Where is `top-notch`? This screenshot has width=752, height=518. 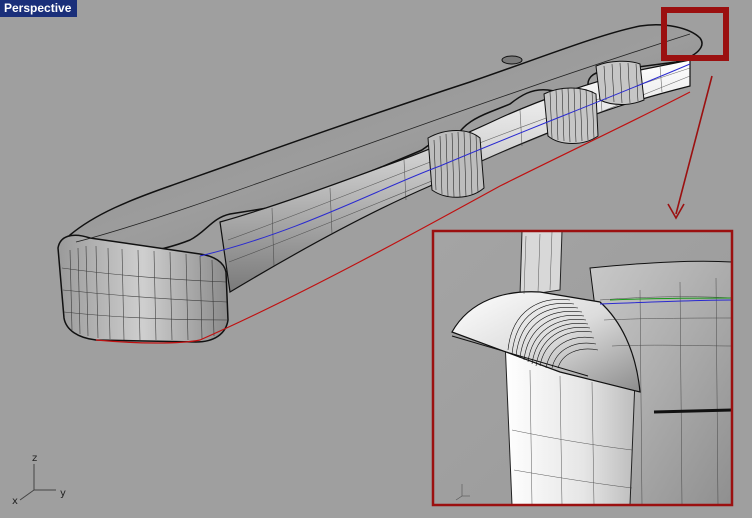
top-notch is located at coordinates (512, 60).